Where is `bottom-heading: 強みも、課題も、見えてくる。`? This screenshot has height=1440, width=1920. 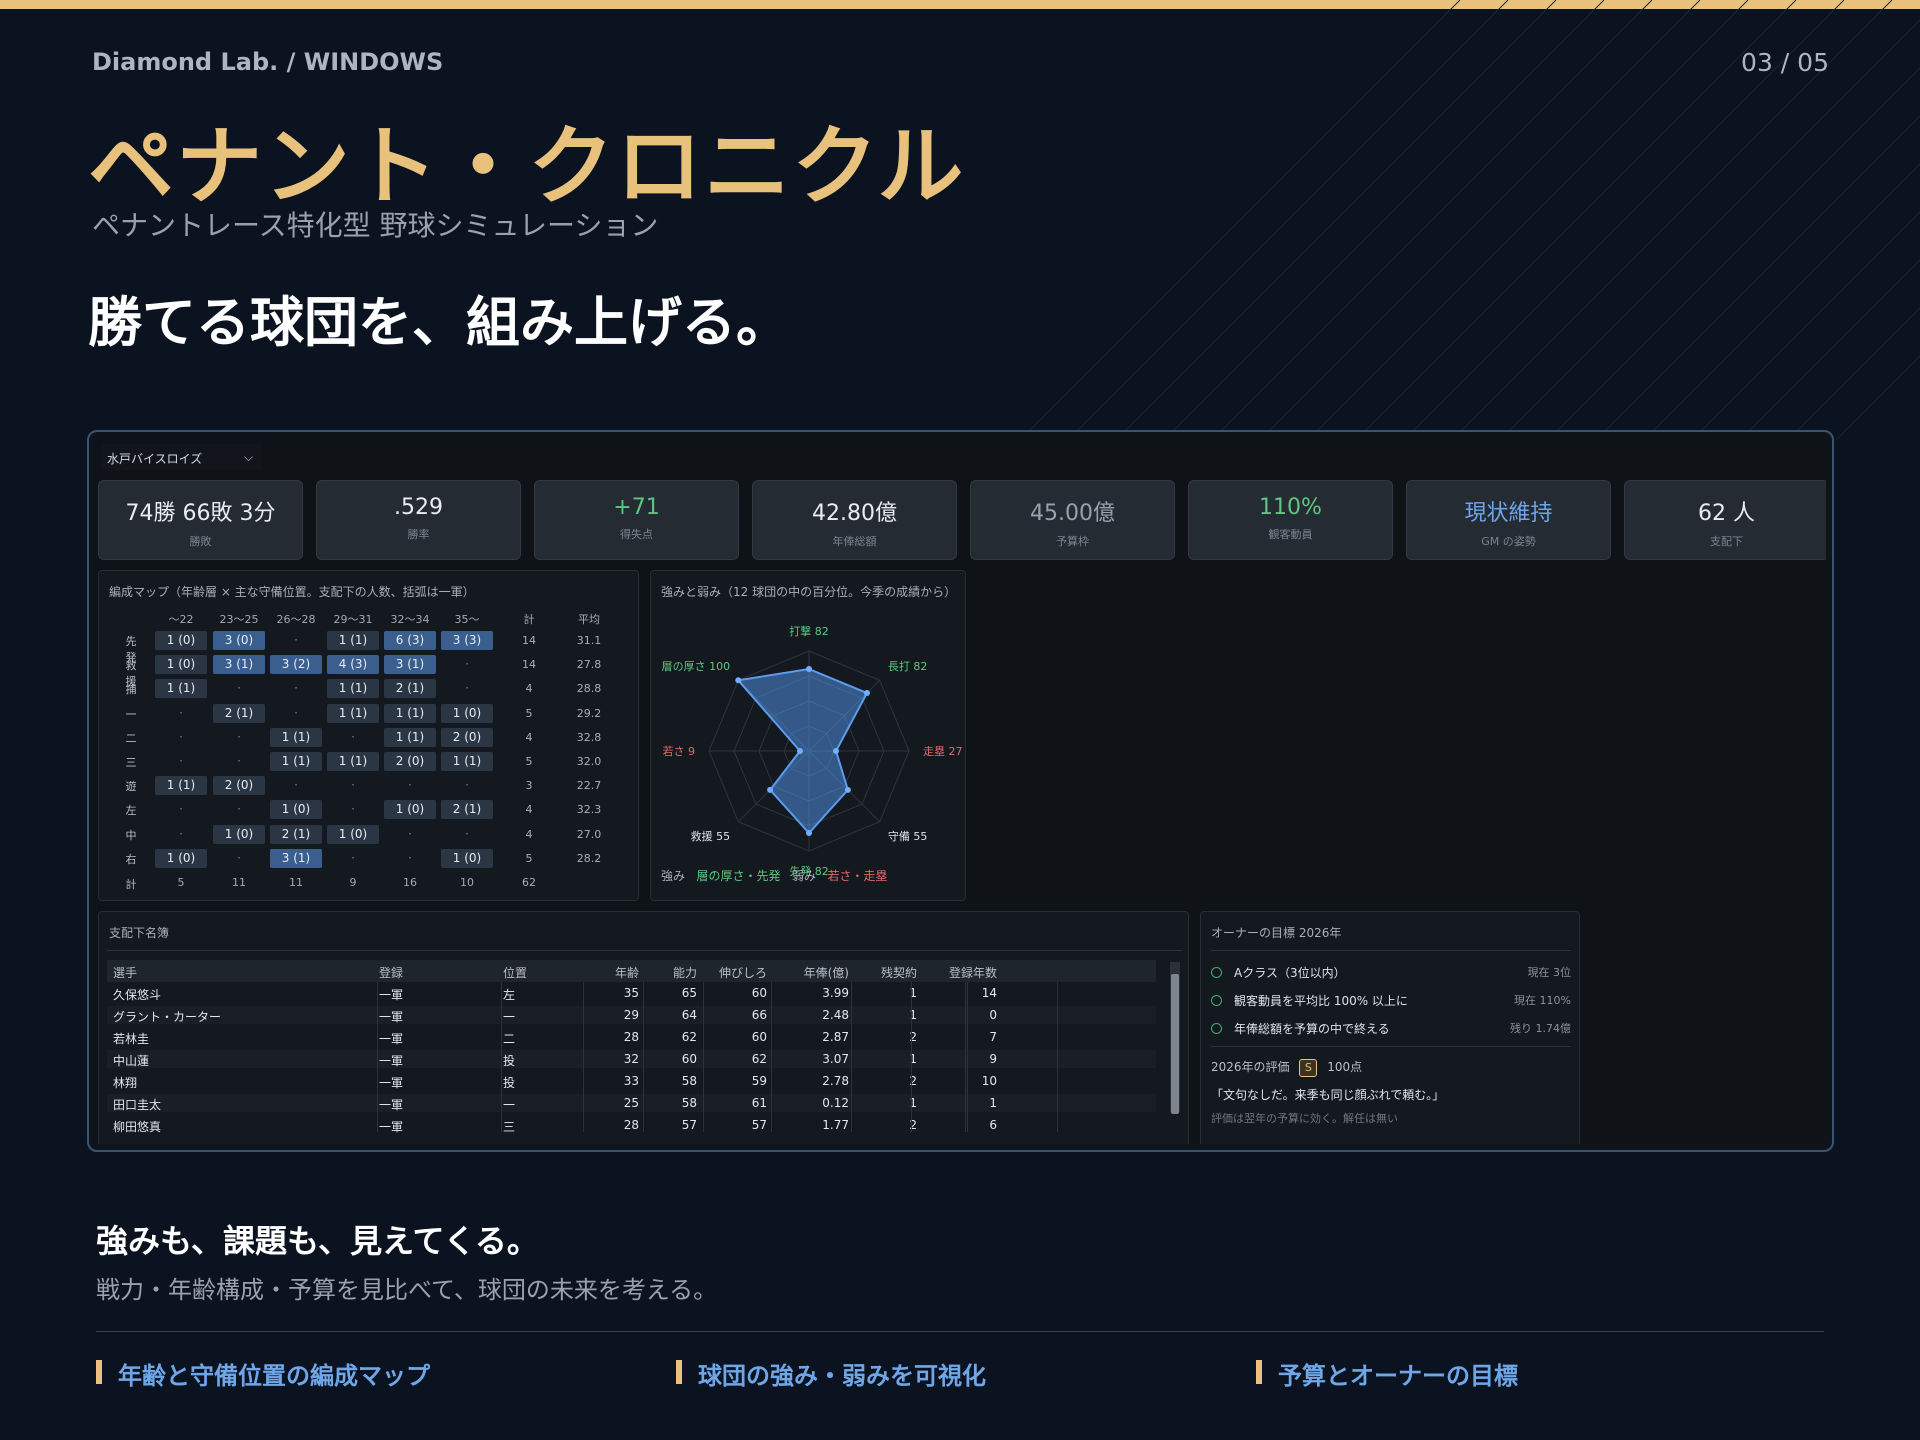
bottom-heading: 強みも、課題も、見えてくる。 is located at coordinates (317, 1241).